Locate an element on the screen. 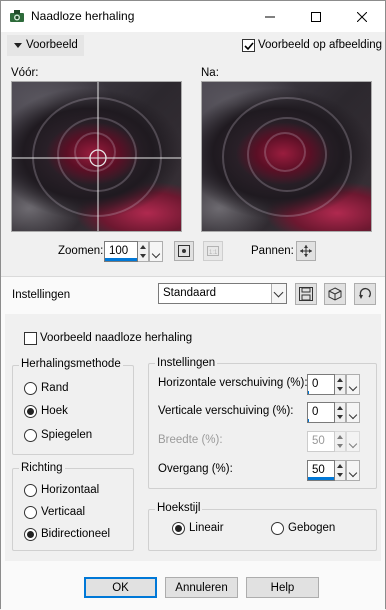  chevron-down-icon is located at coordinates (18, 45).